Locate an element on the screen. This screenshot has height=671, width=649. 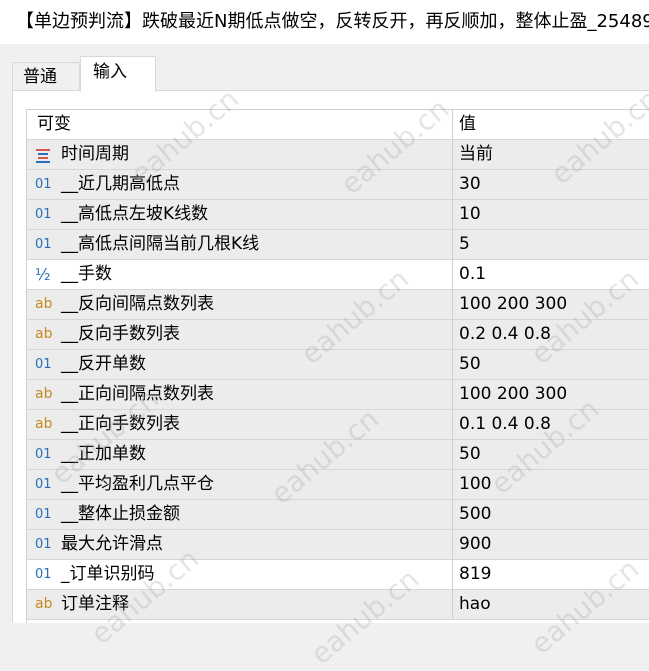
parameter-name-cell: 01 最大允许滑点 is located at coordinates (240, 544).